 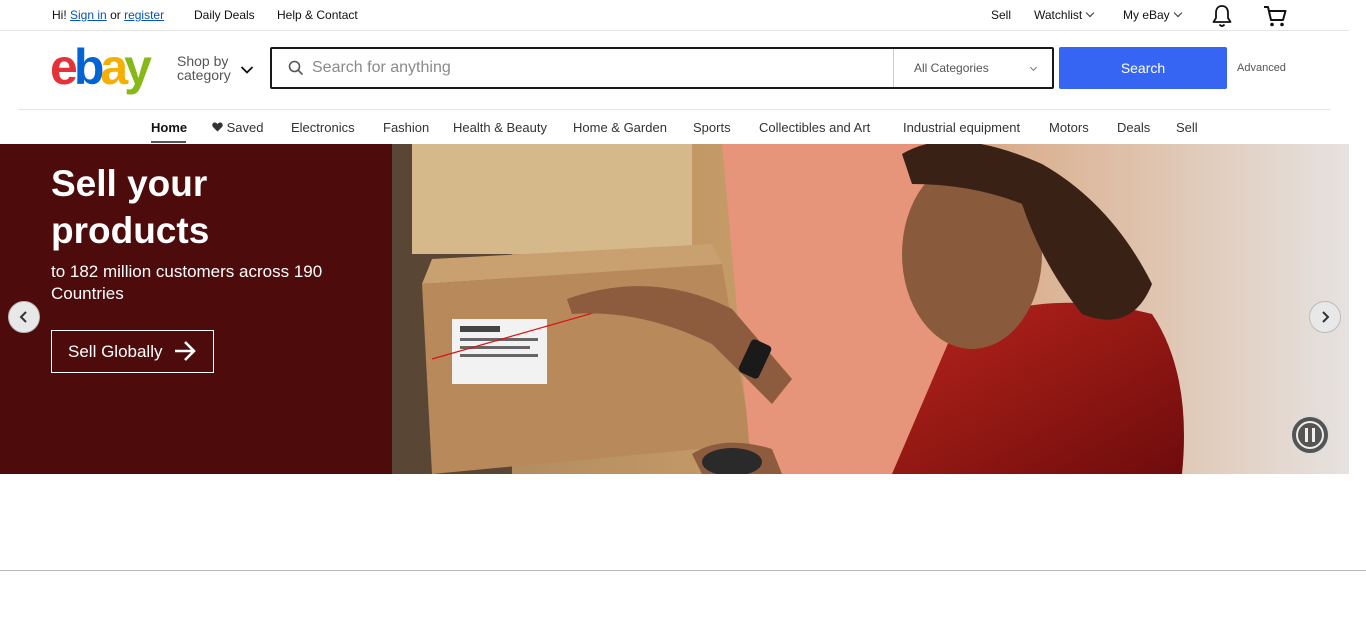 I want to click on chevron-left-icon, so click(x=23, y=317).